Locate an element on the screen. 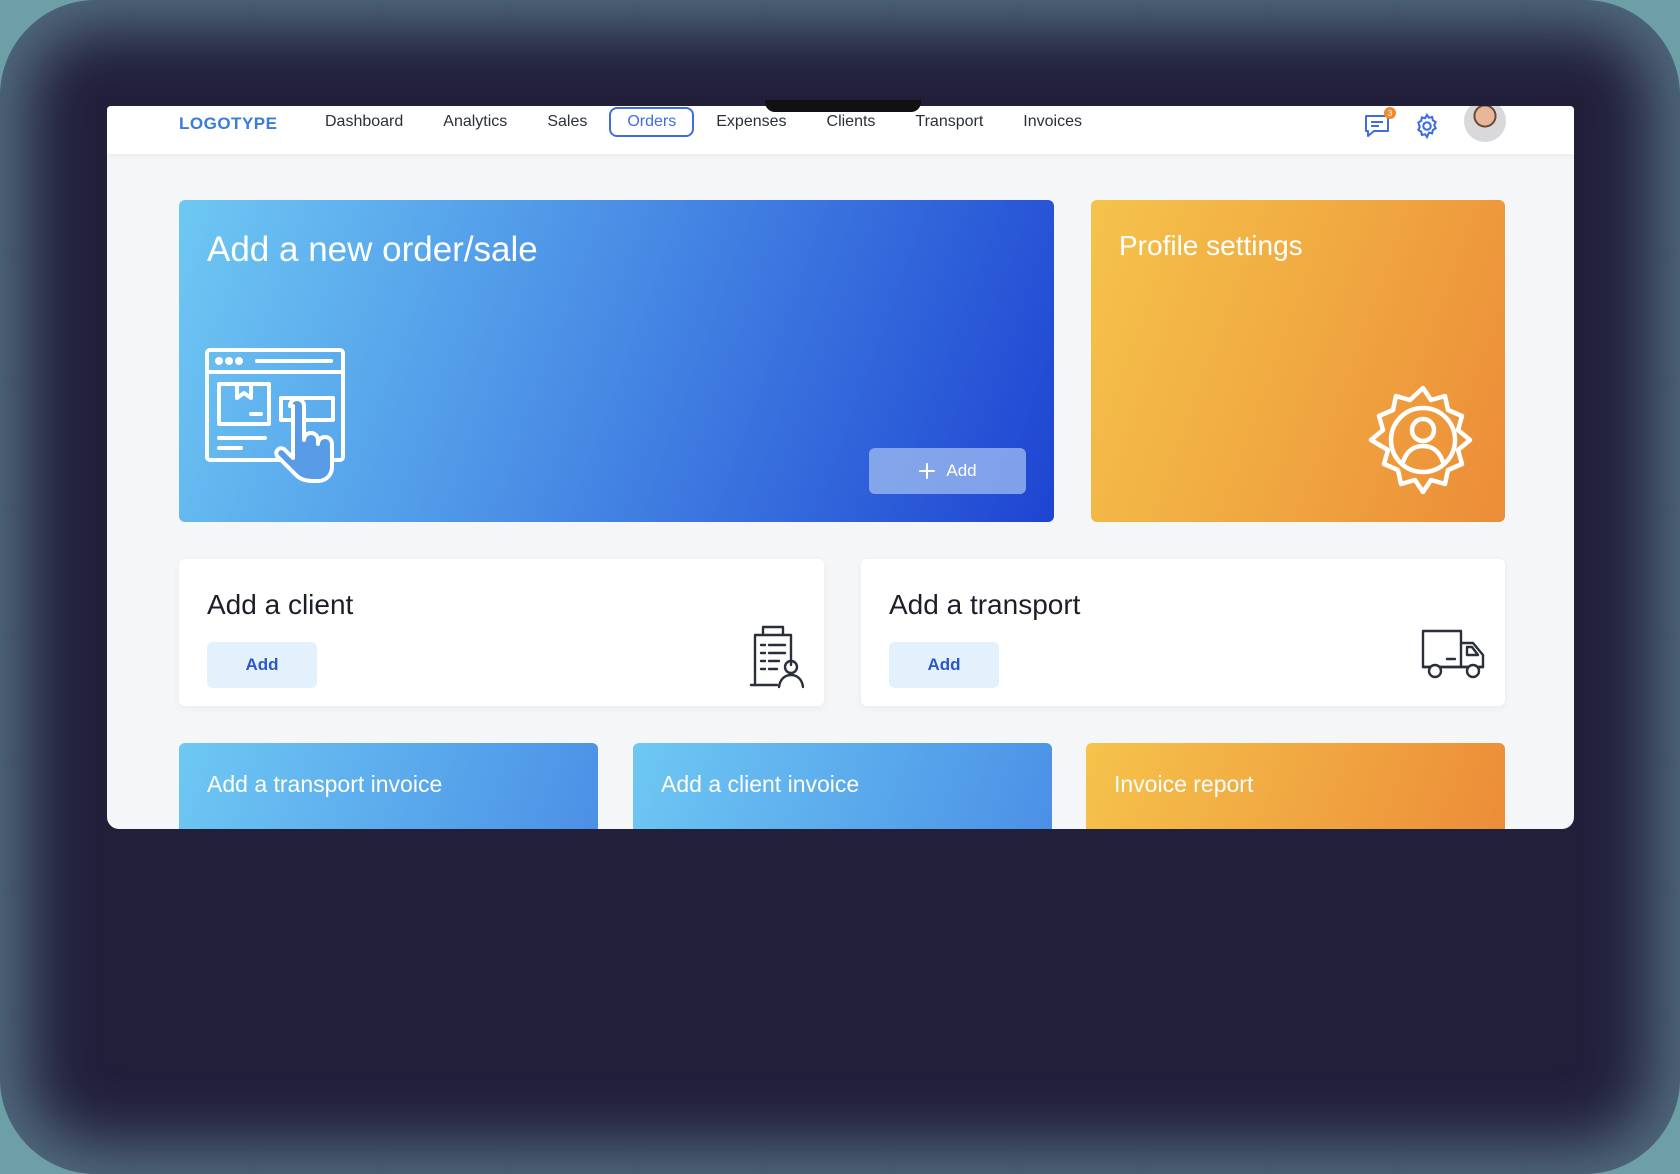 The height and width of the screenshot is (1174, 1680). add-order-button-label: Add is located at coordinates (961, 470).